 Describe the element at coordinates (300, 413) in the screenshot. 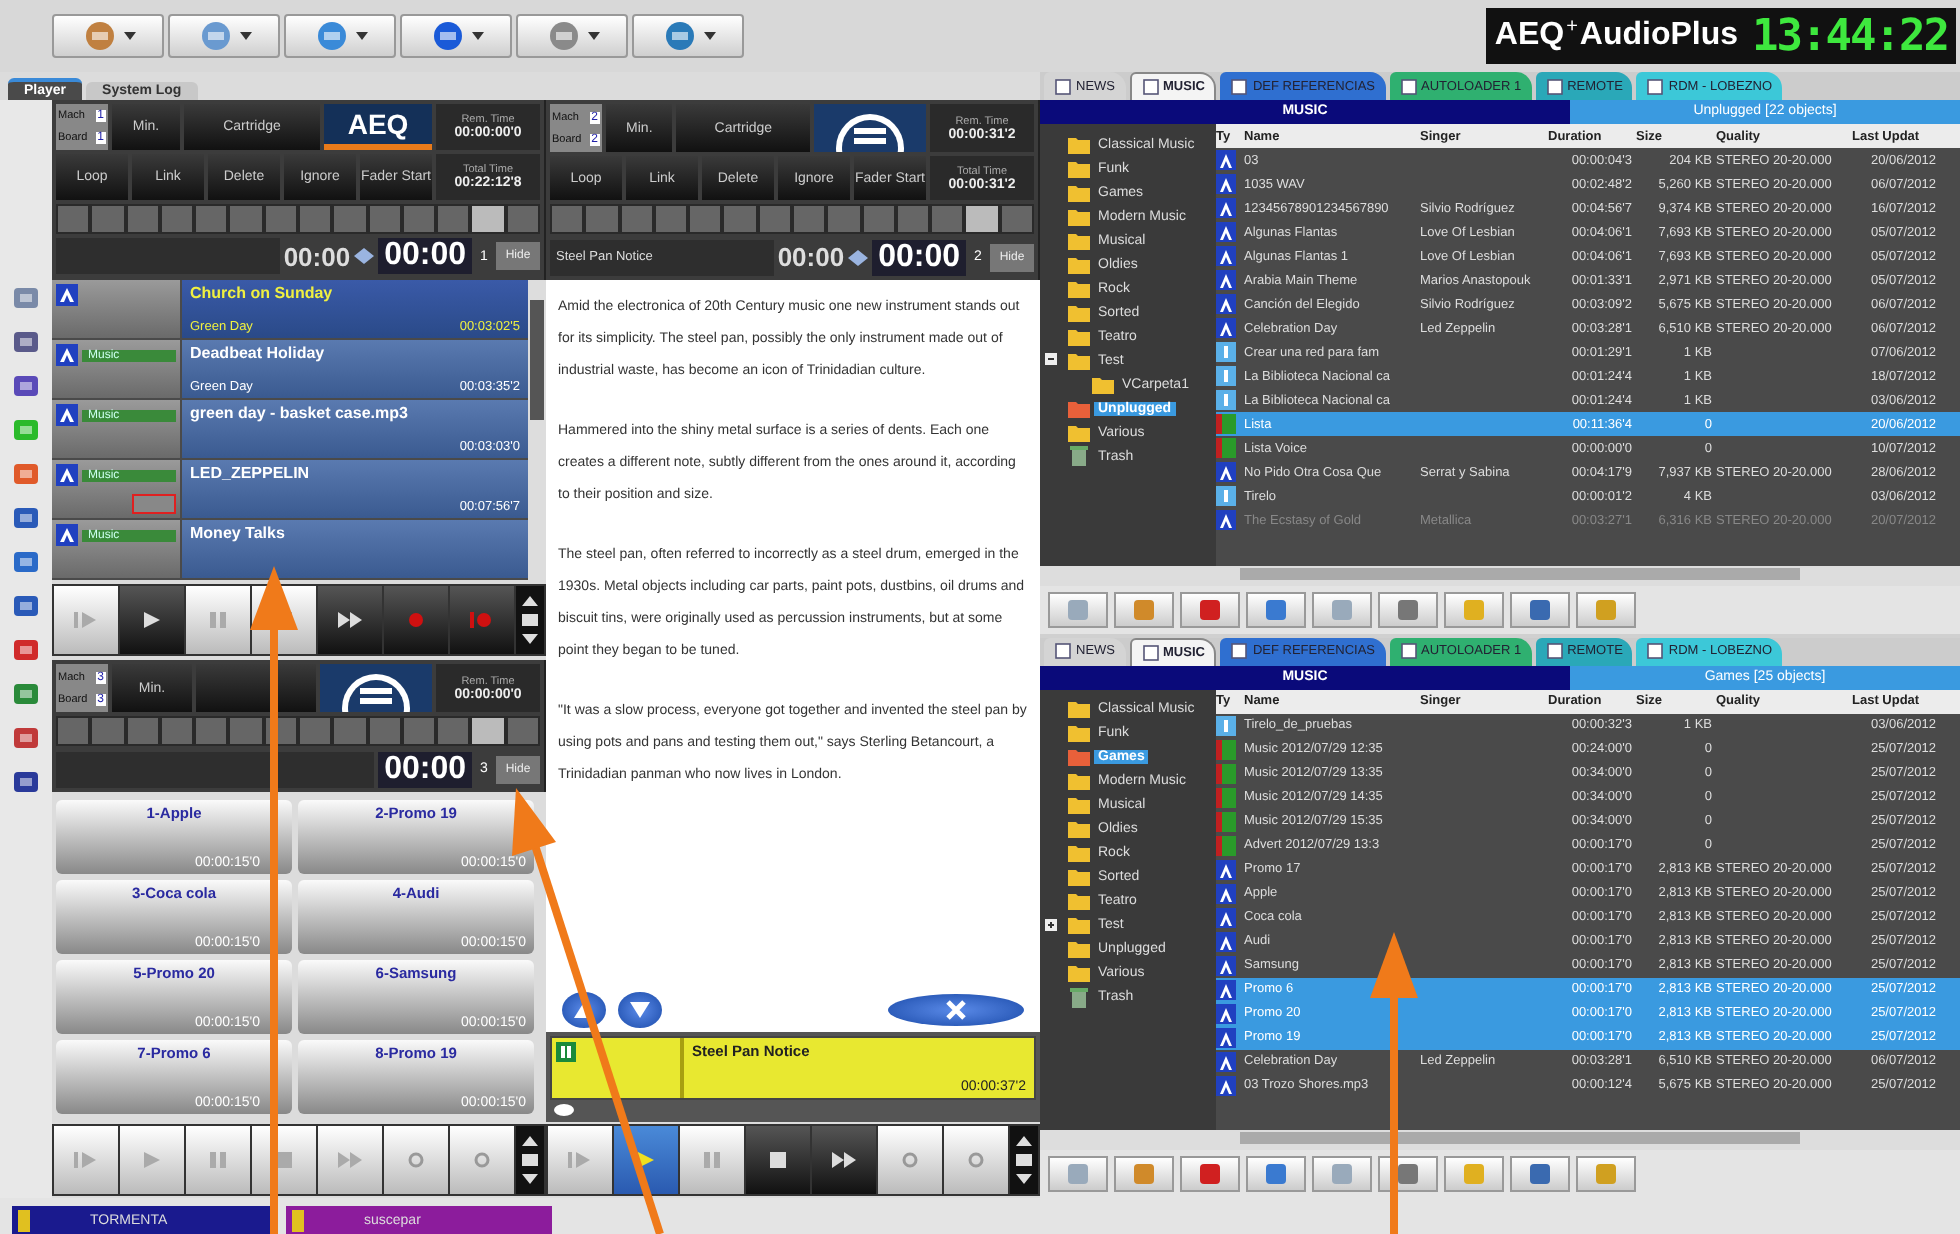

I see `track-title: green day - basket case.mp3` at that location.